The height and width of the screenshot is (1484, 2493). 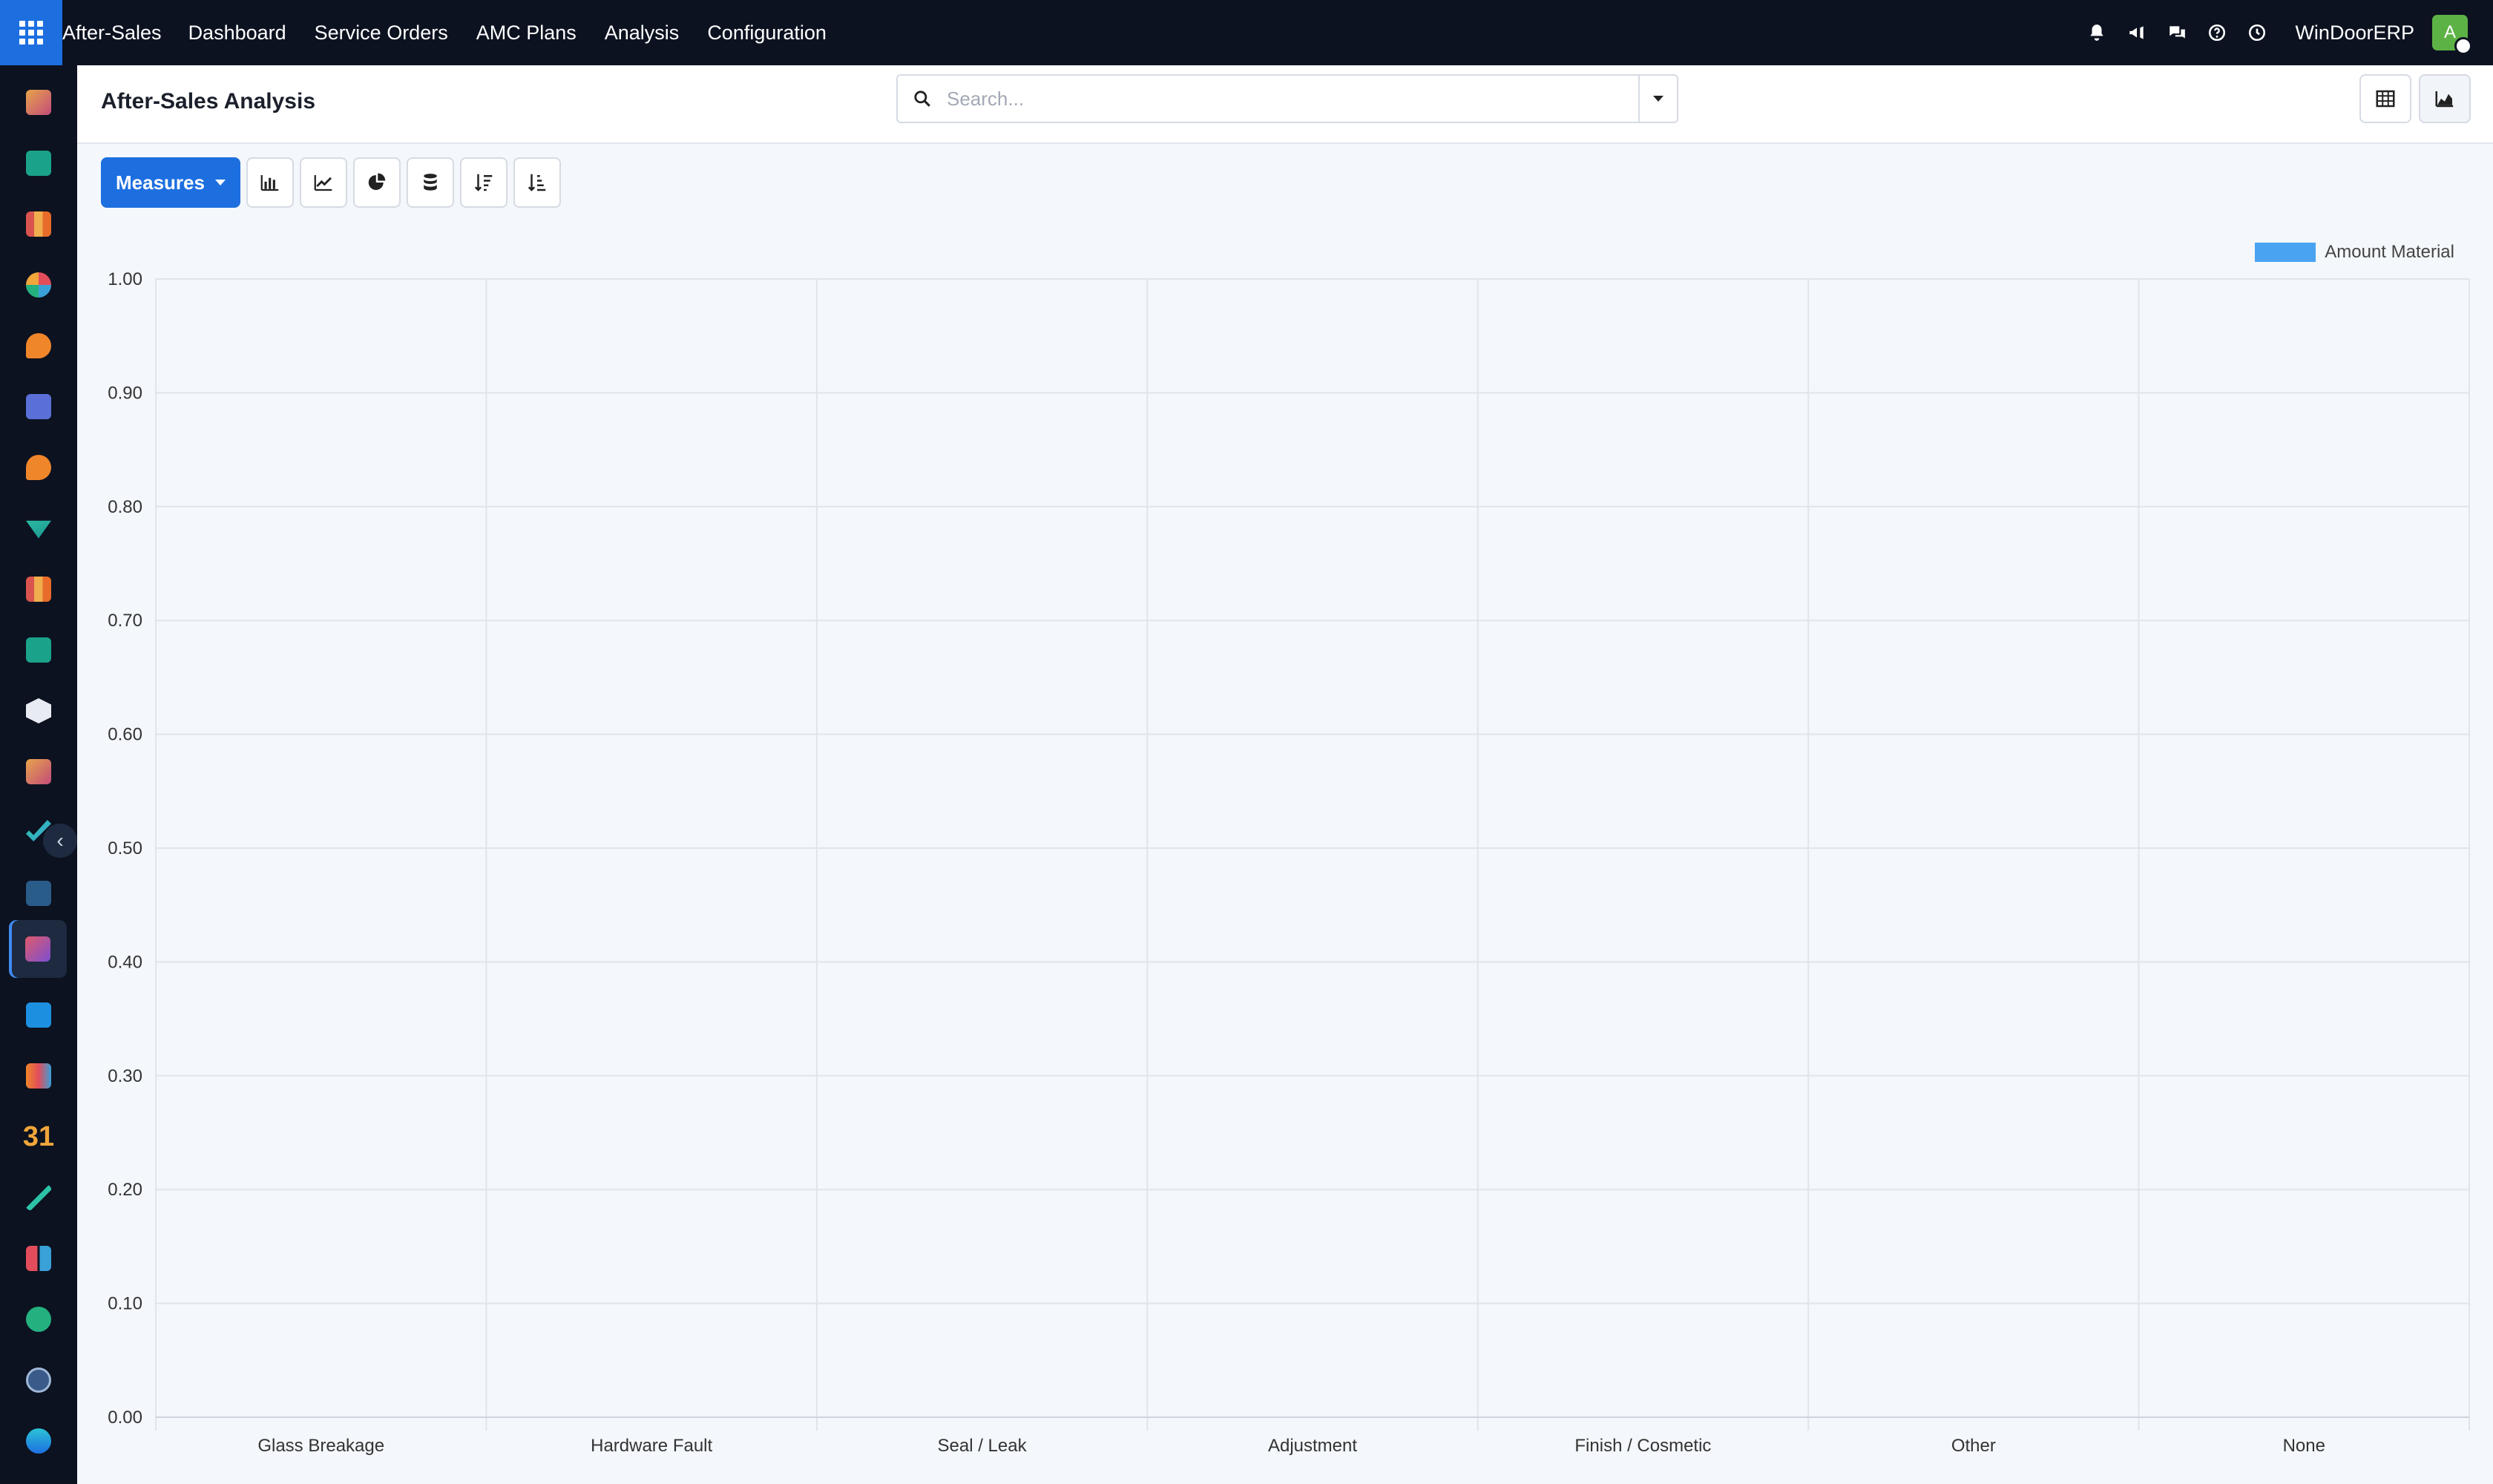 I want to click on app-sidebar: 31 ‹, so click(x=38, y=774).